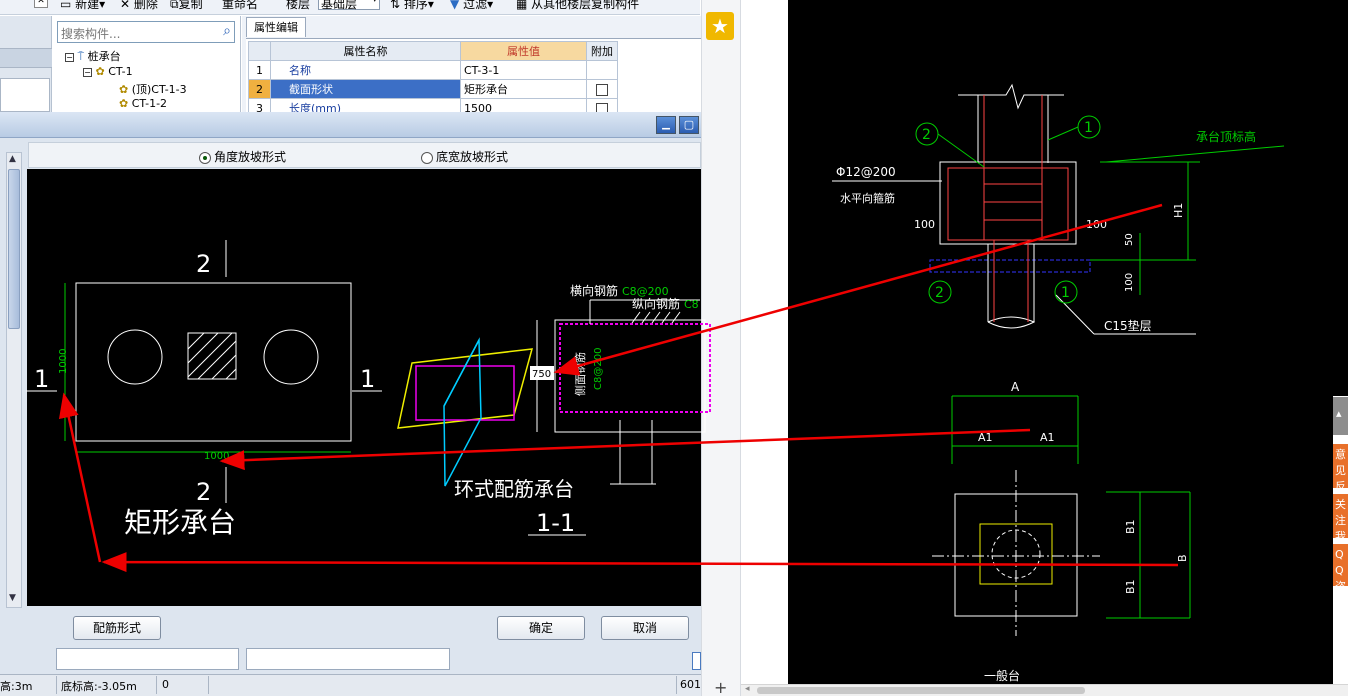 This screenshot has height=697, width=1348. I want to click on dim-label: A1, so click(1047, 437).